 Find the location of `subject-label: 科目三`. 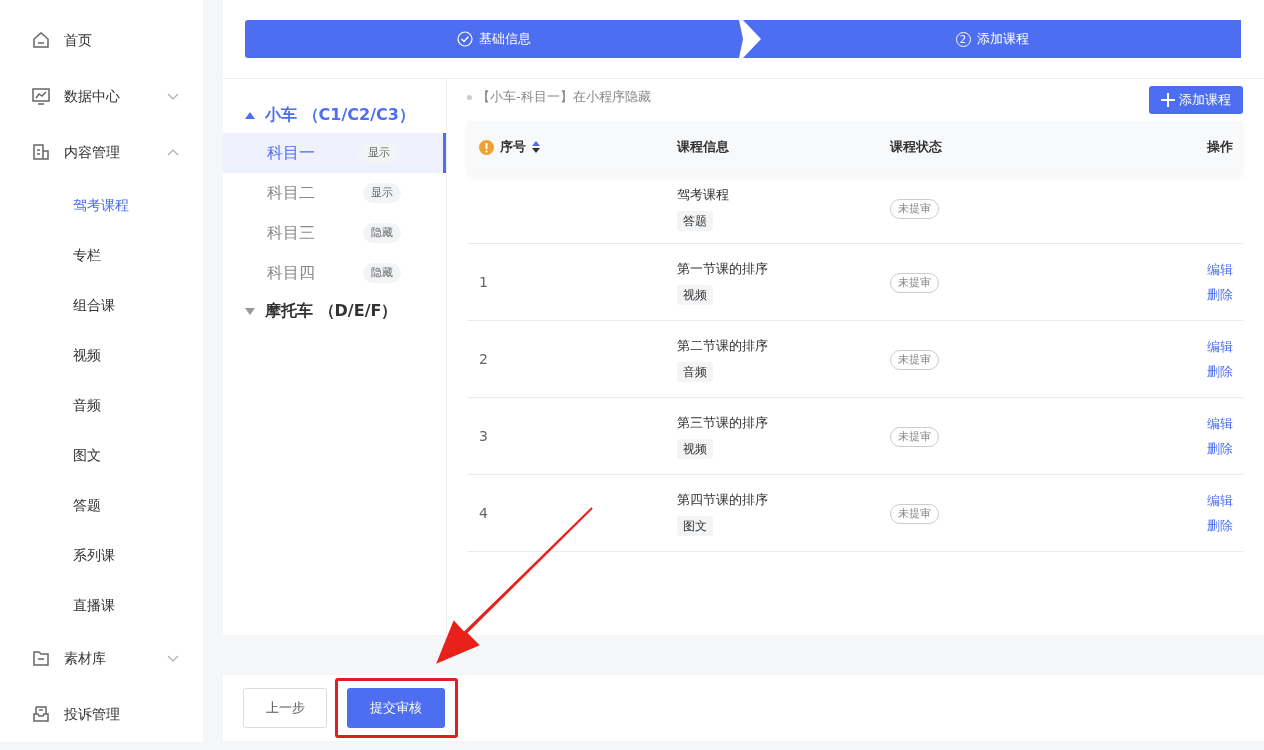

subject-label: 科目三 is located at coordinates (291, 233).